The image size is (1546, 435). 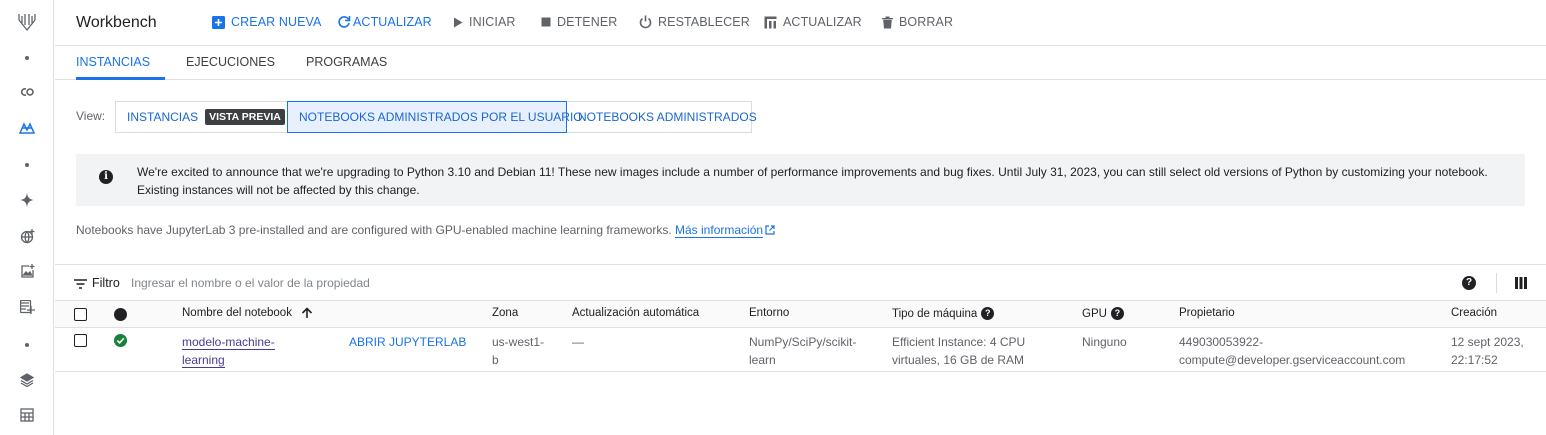 What do you see at coordinates (230, 62) in the screenshot?
I see `tab-ejecuciones: EJECUCIONES` at bounding box center [230, 62].